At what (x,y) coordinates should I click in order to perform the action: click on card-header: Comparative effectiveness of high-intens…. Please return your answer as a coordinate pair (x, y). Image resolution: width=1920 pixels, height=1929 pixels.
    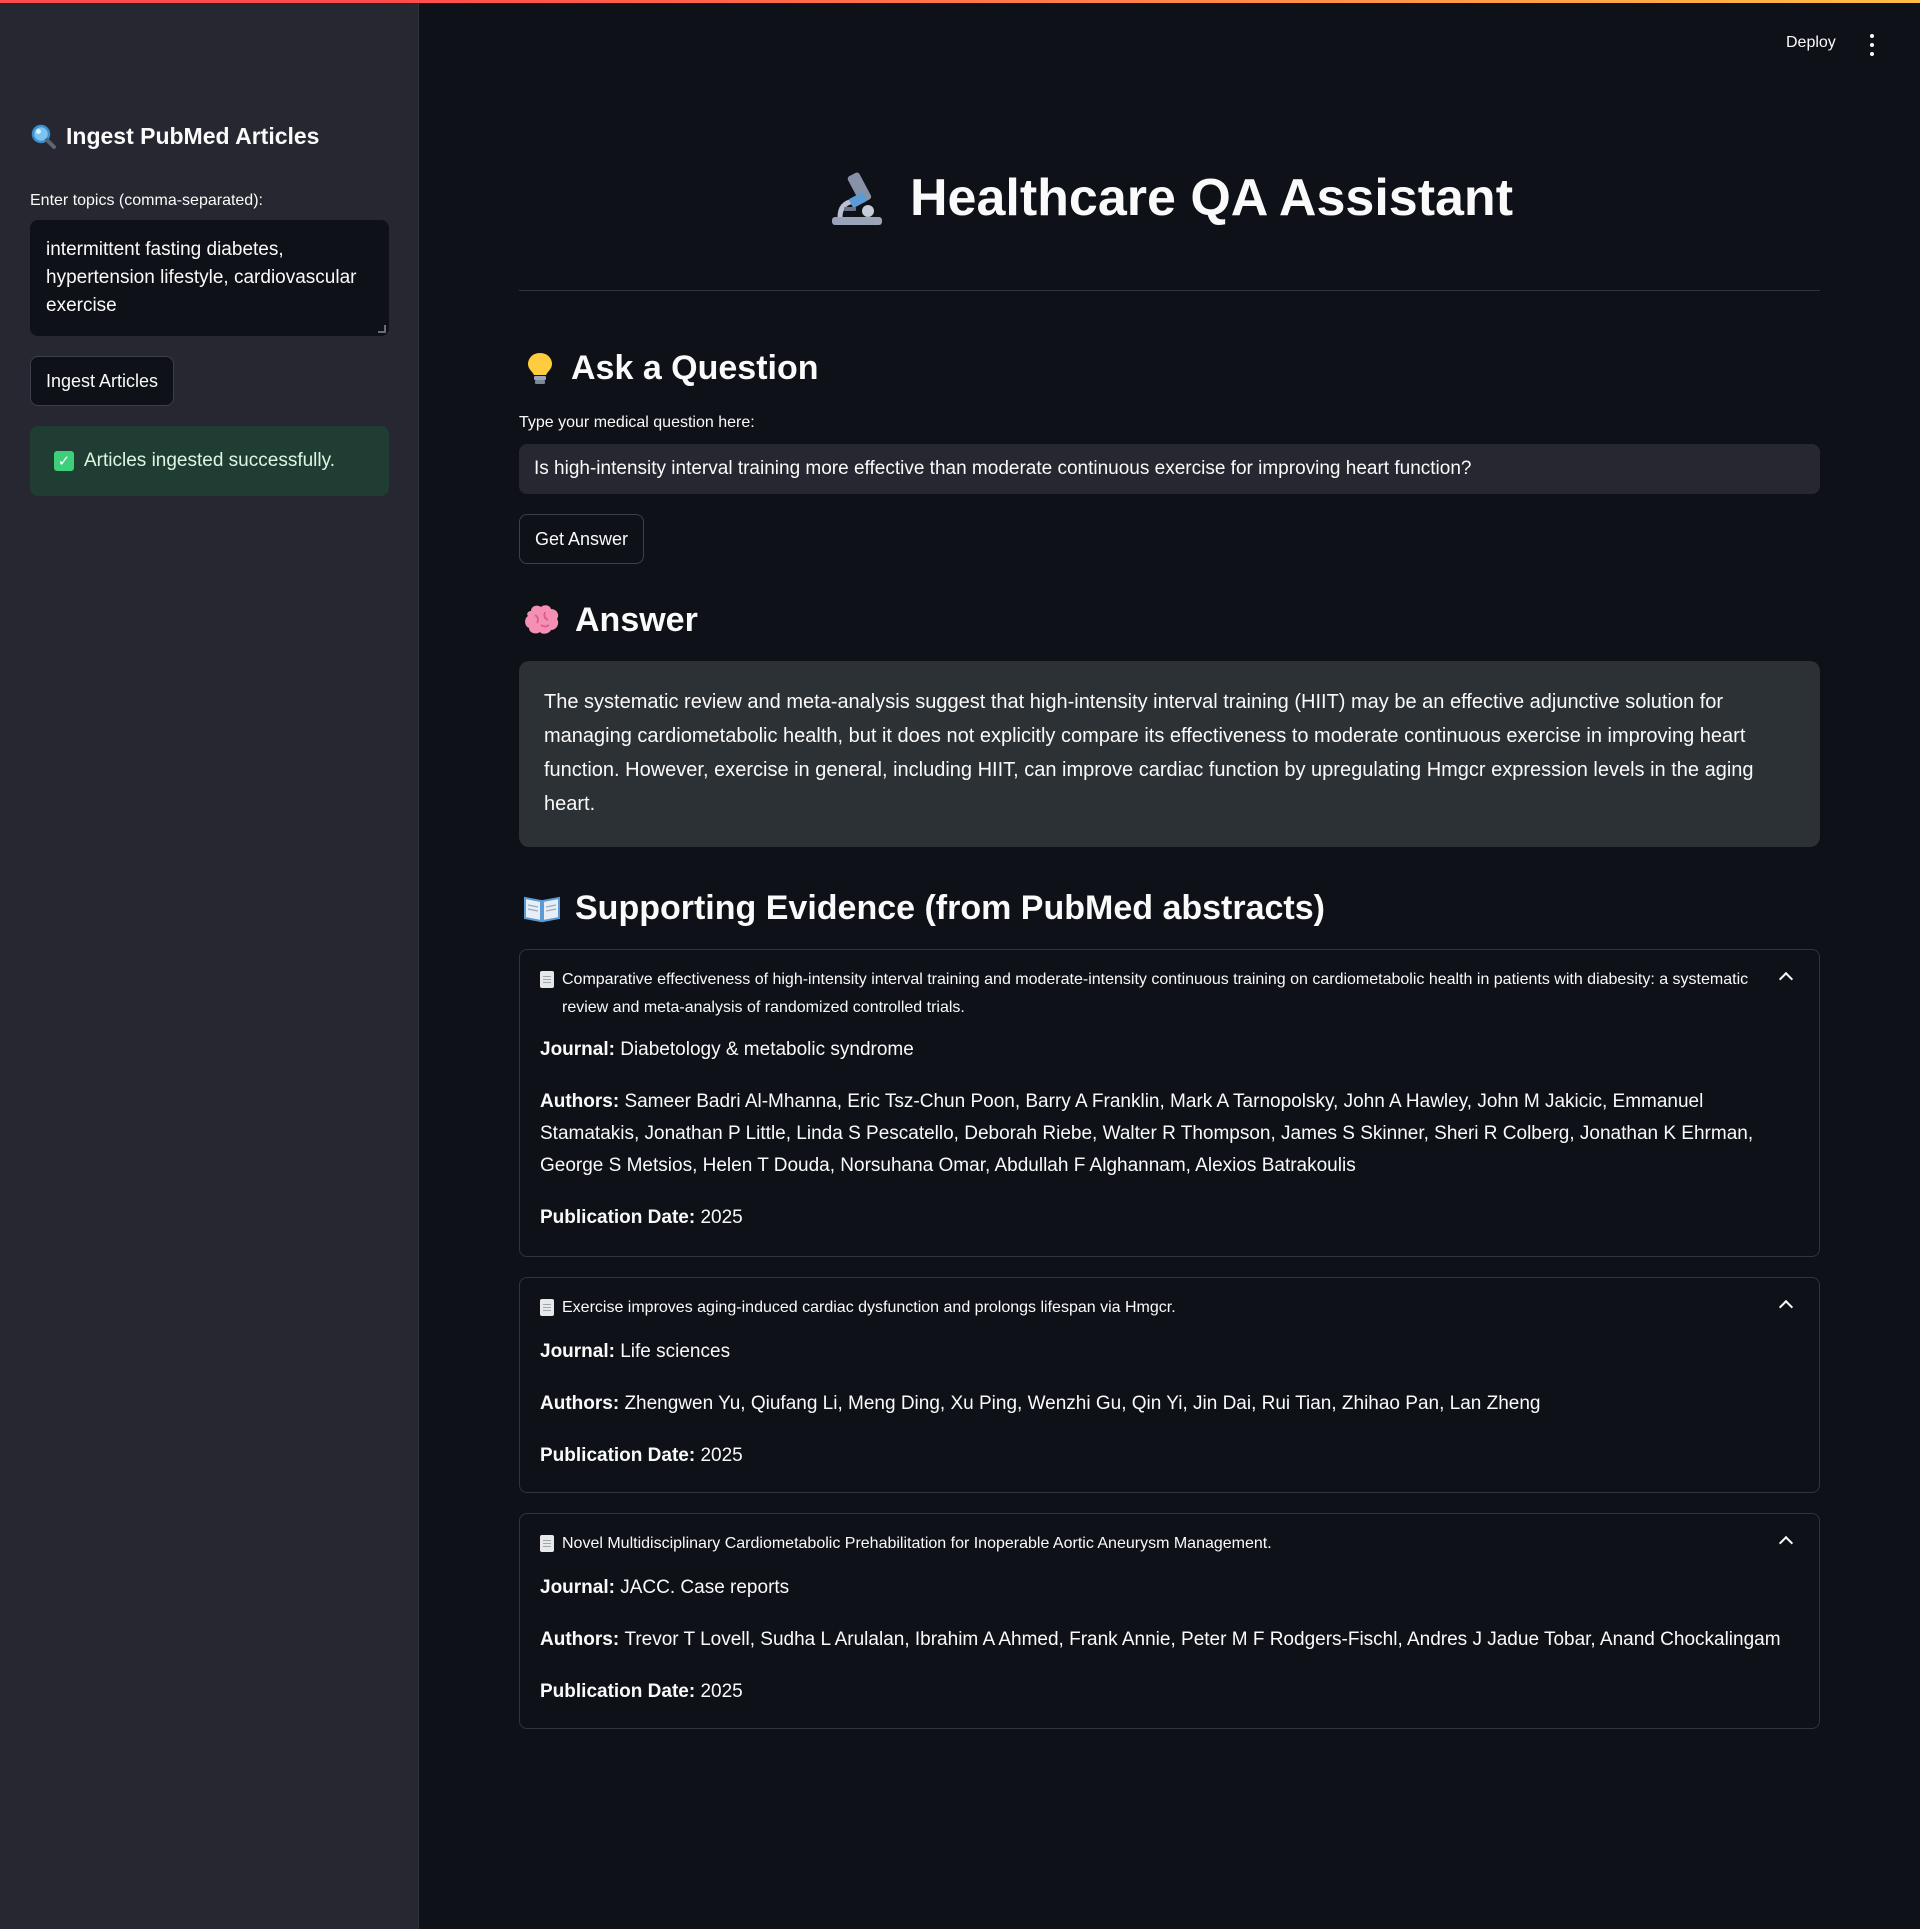
    Looking at the image, I should click on (1169, 994).